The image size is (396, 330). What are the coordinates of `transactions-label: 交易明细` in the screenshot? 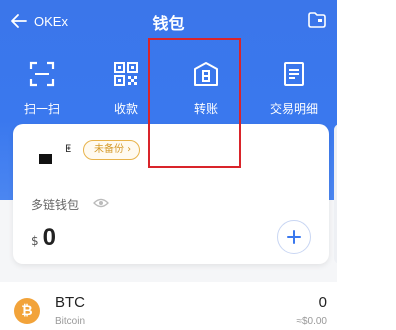 It's located at (293, 109).